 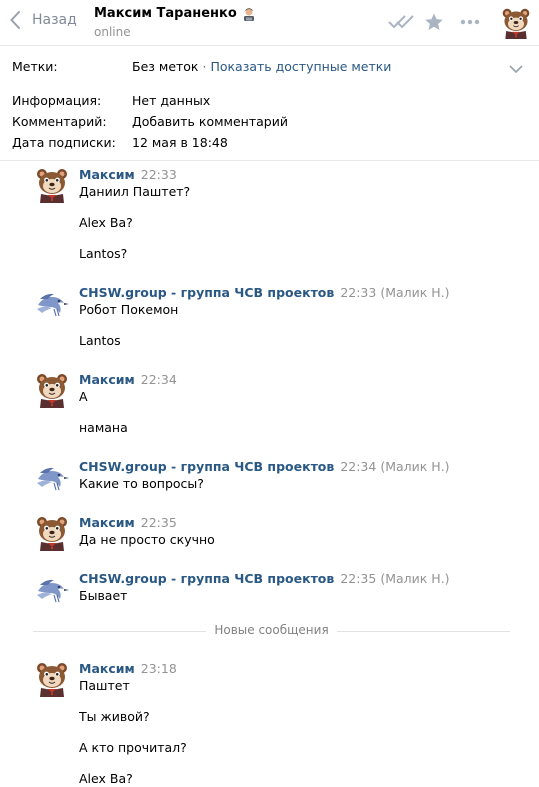 What do you see at coordinates (64, 142) in the screenshot?
I see `subscribed-label: Дата подписки:` at bounding box center [64, 142].